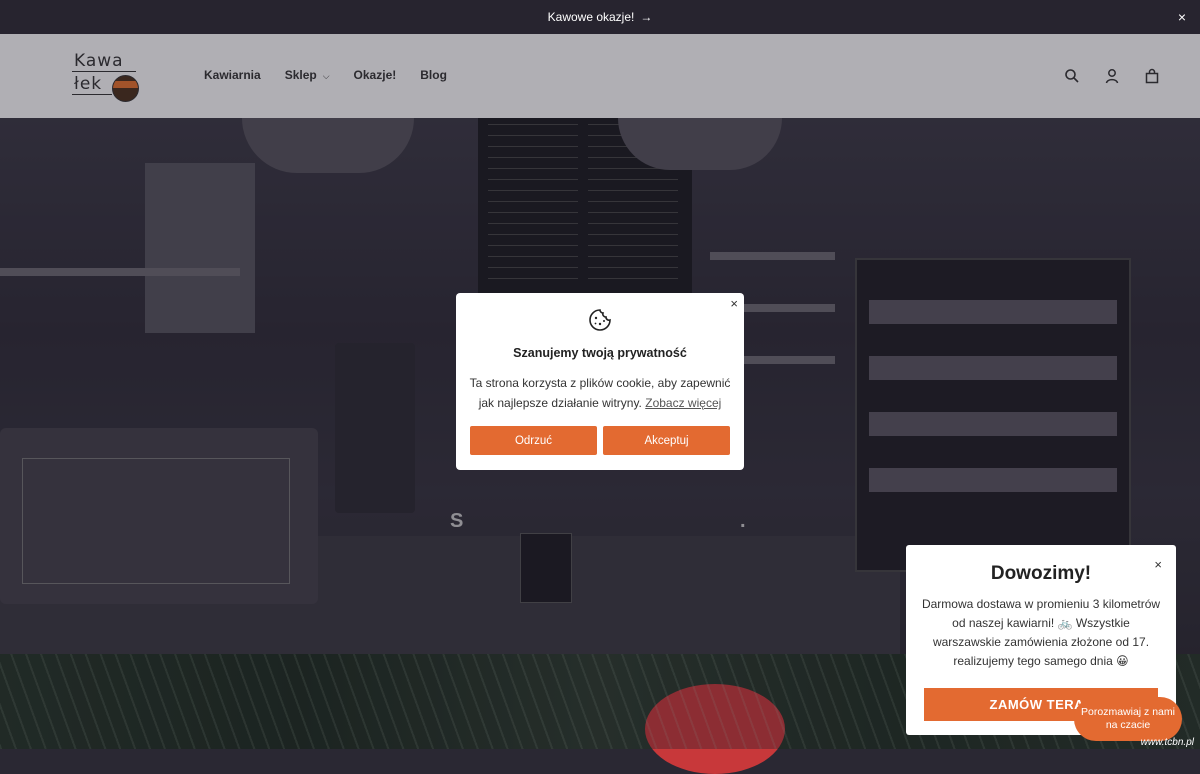  Describe the element at coordinates (1041, 573) in the screenshot. I see `delivery-title: Dowozimy!` at that location.